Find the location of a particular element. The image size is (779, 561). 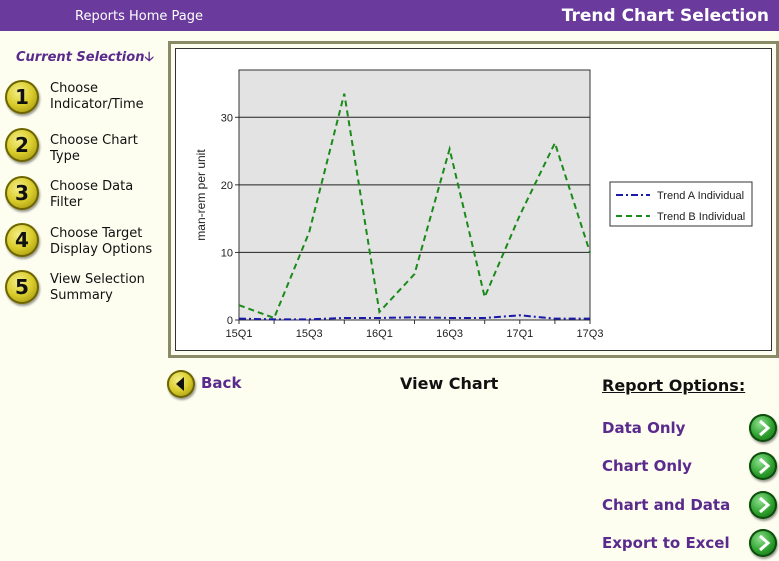

step-label: Choose Chart Type is located at coordinates (94, 148).